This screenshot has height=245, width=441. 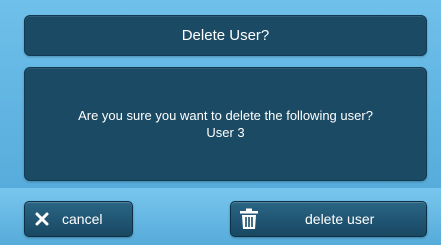 I want to click on delete-user-button: delete user, so click(x=328, y=219).